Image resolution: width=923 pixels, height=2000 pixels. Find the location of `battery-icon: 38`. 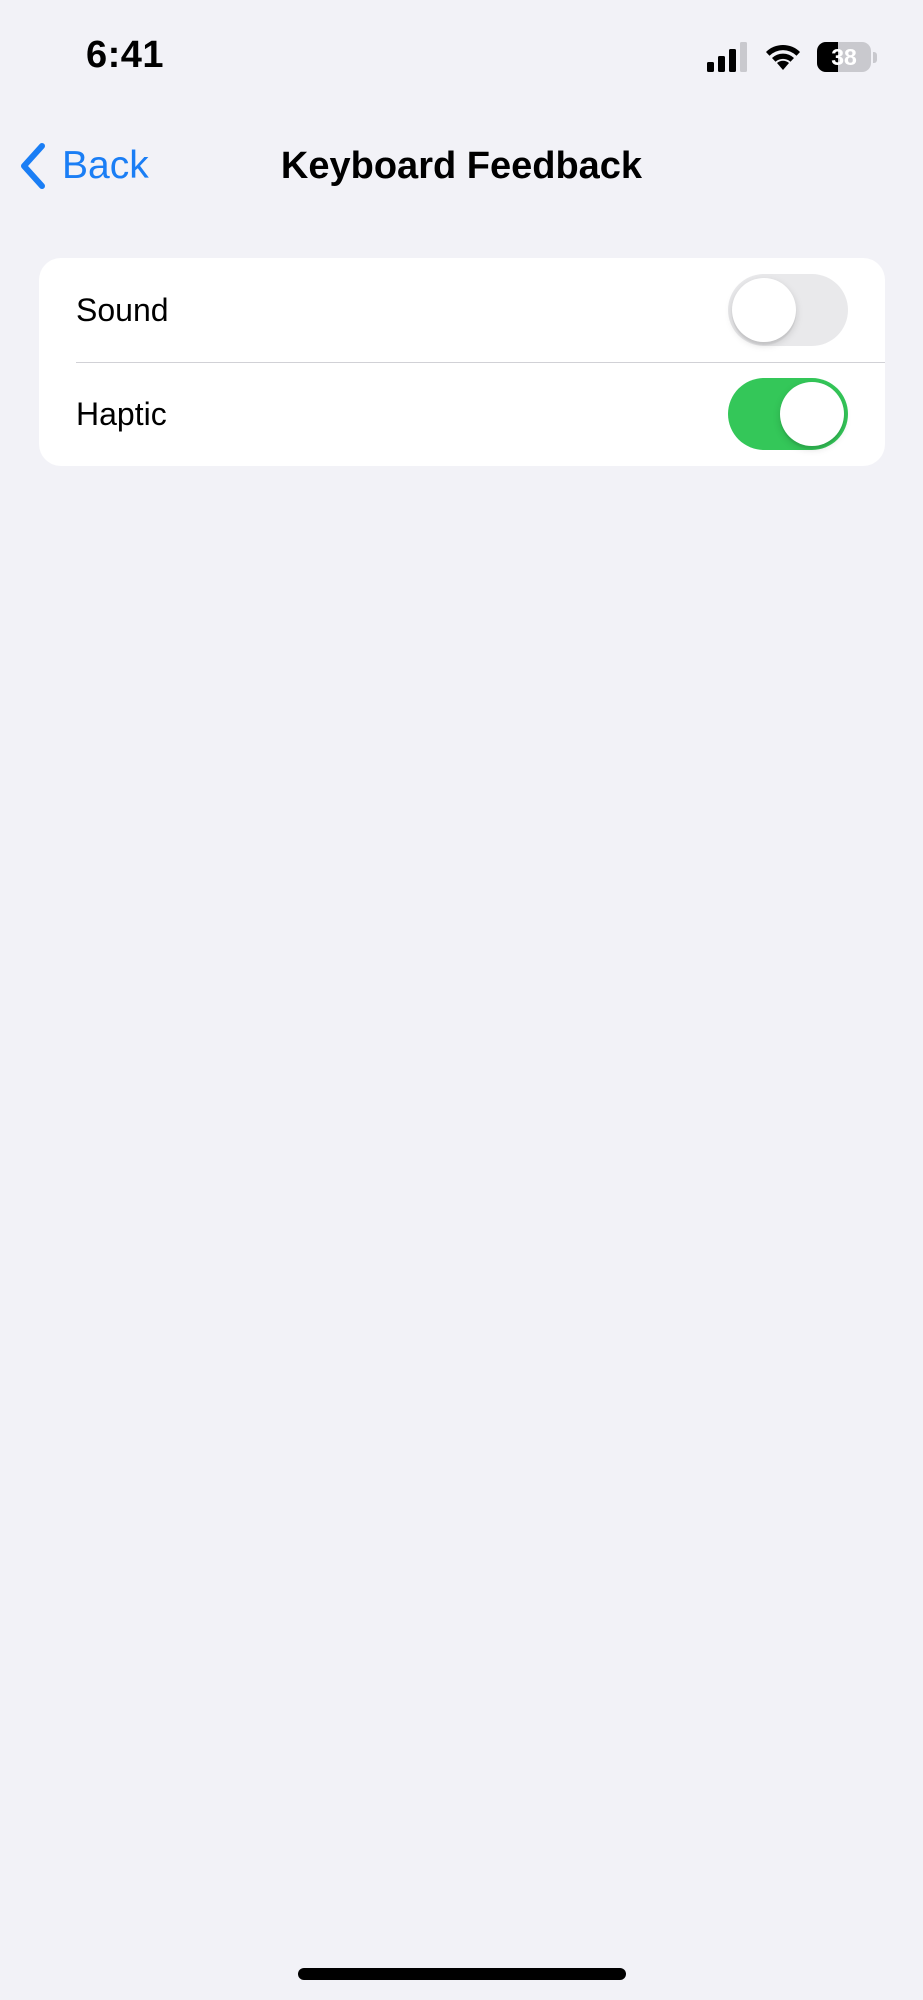

battery-icon: 38 is located at coordinates (847, 57).